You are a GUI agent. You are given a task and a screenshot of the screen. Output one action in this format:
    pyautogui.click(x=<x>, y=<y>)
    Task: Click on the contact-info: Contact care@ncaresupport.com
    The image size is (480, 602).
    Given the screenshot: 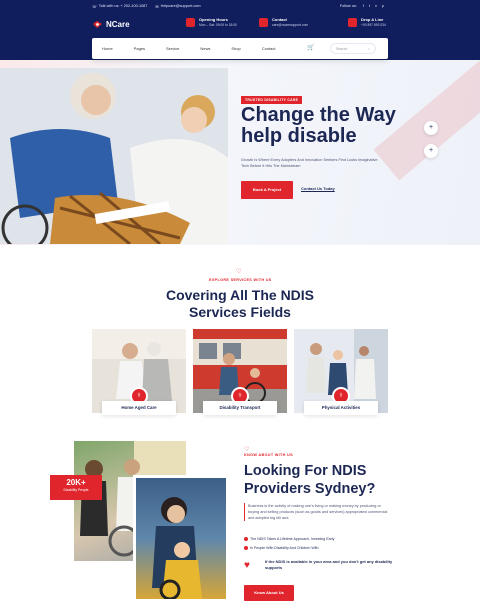 What is the action you would take?
    pyautogui.click(x=283, y=22)
    